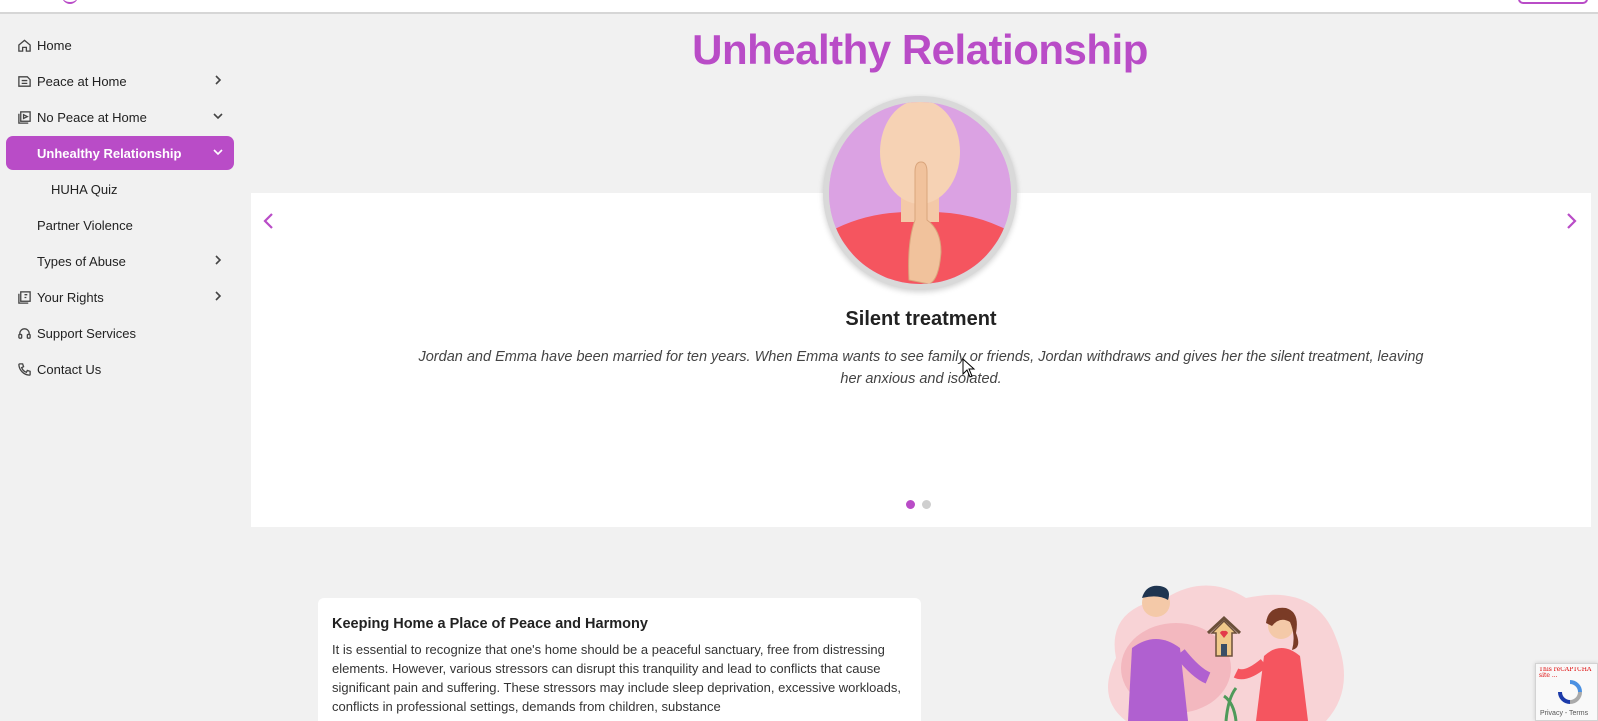 This screenshot has width=1598, height=721. Describe the element at coordinates (1564, 713) in the screenshot. I see `recaptcha-terms-link: Privacy - Terms` at that location.